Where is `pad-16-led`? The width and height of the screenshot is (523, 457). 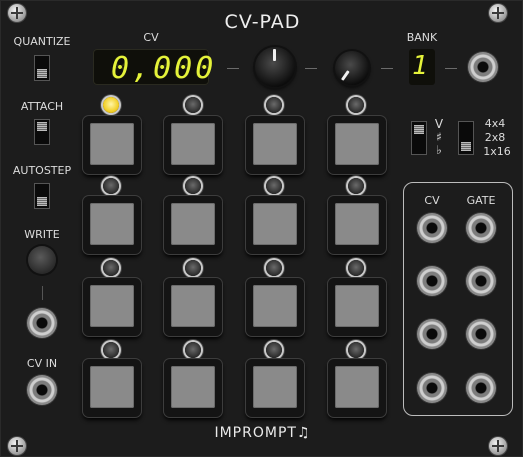
pad-16-led is located at coordinates (356, 350).